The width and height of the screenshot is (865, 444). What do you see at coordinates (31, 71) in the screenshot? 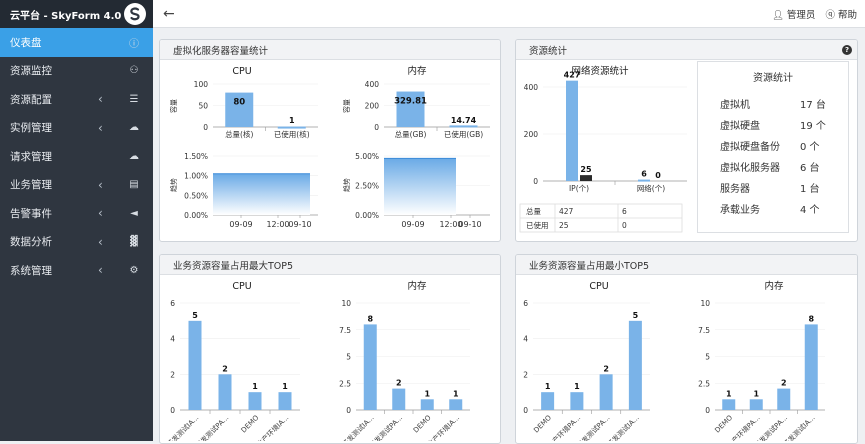
I see `sidebar-item-label: 资源监控` at bounding box center [31, 71].